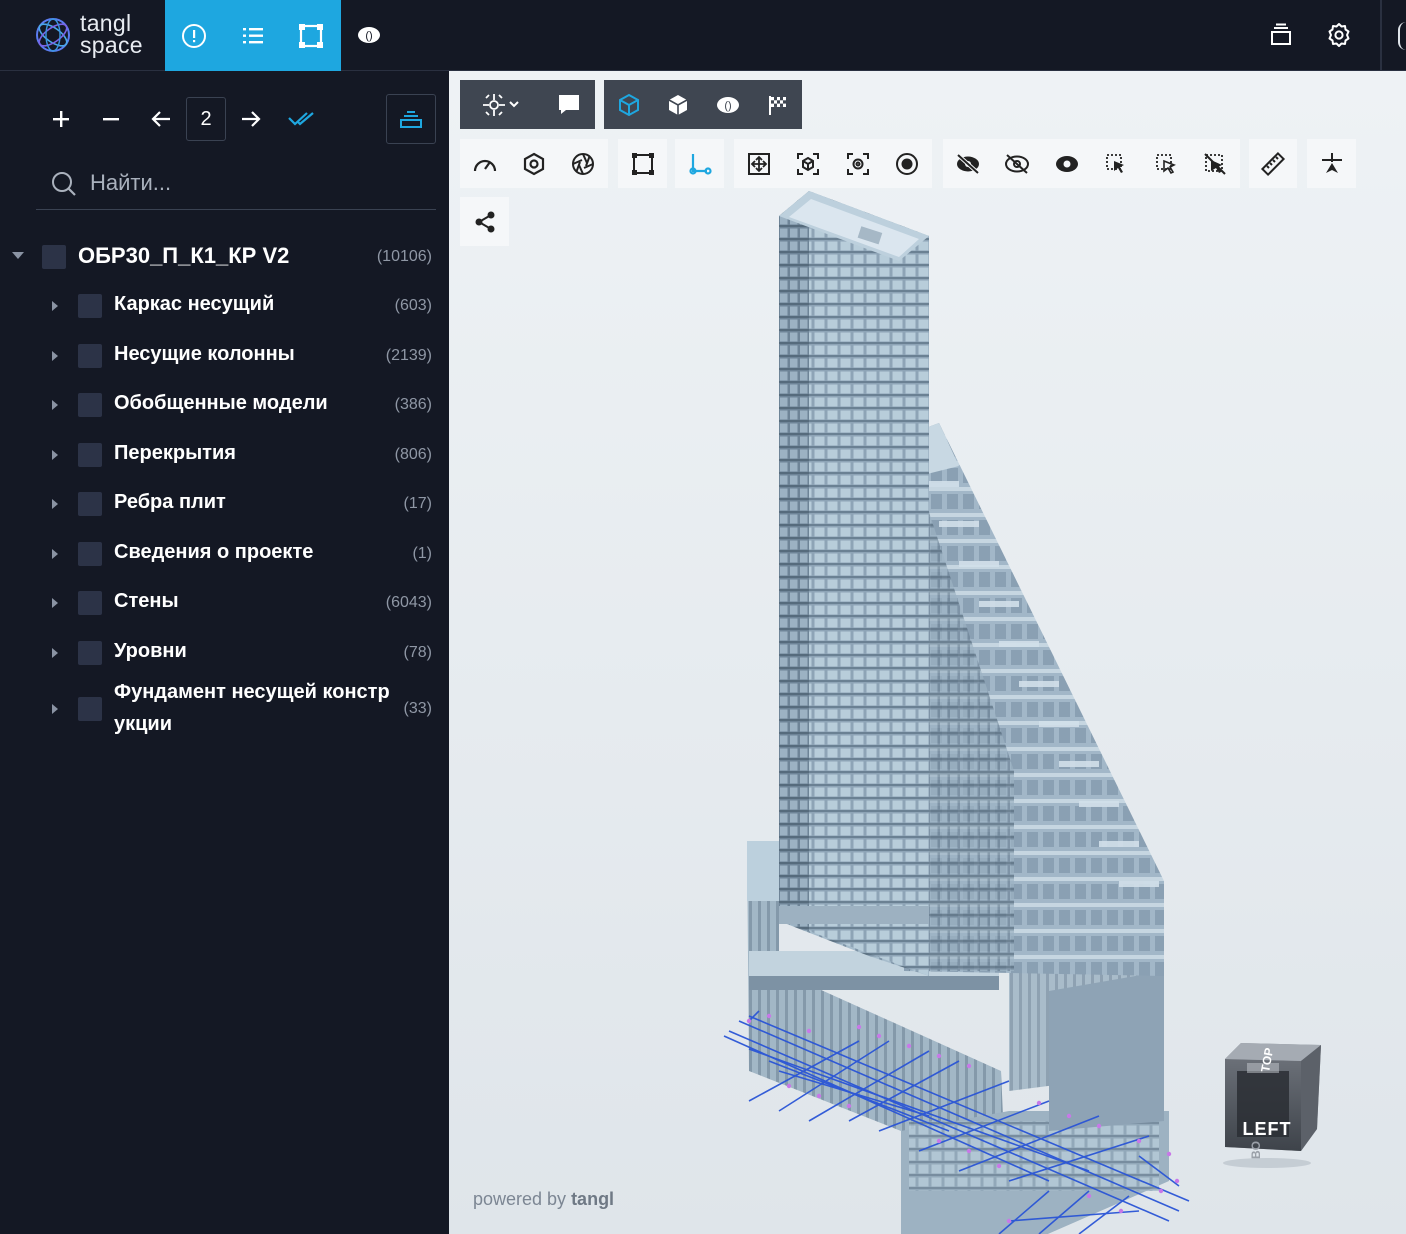  What do you see at coordinates (224, 652) in the screenshot?
I see `tree-item: Уровни (78)` at bounding box center [224, 652].